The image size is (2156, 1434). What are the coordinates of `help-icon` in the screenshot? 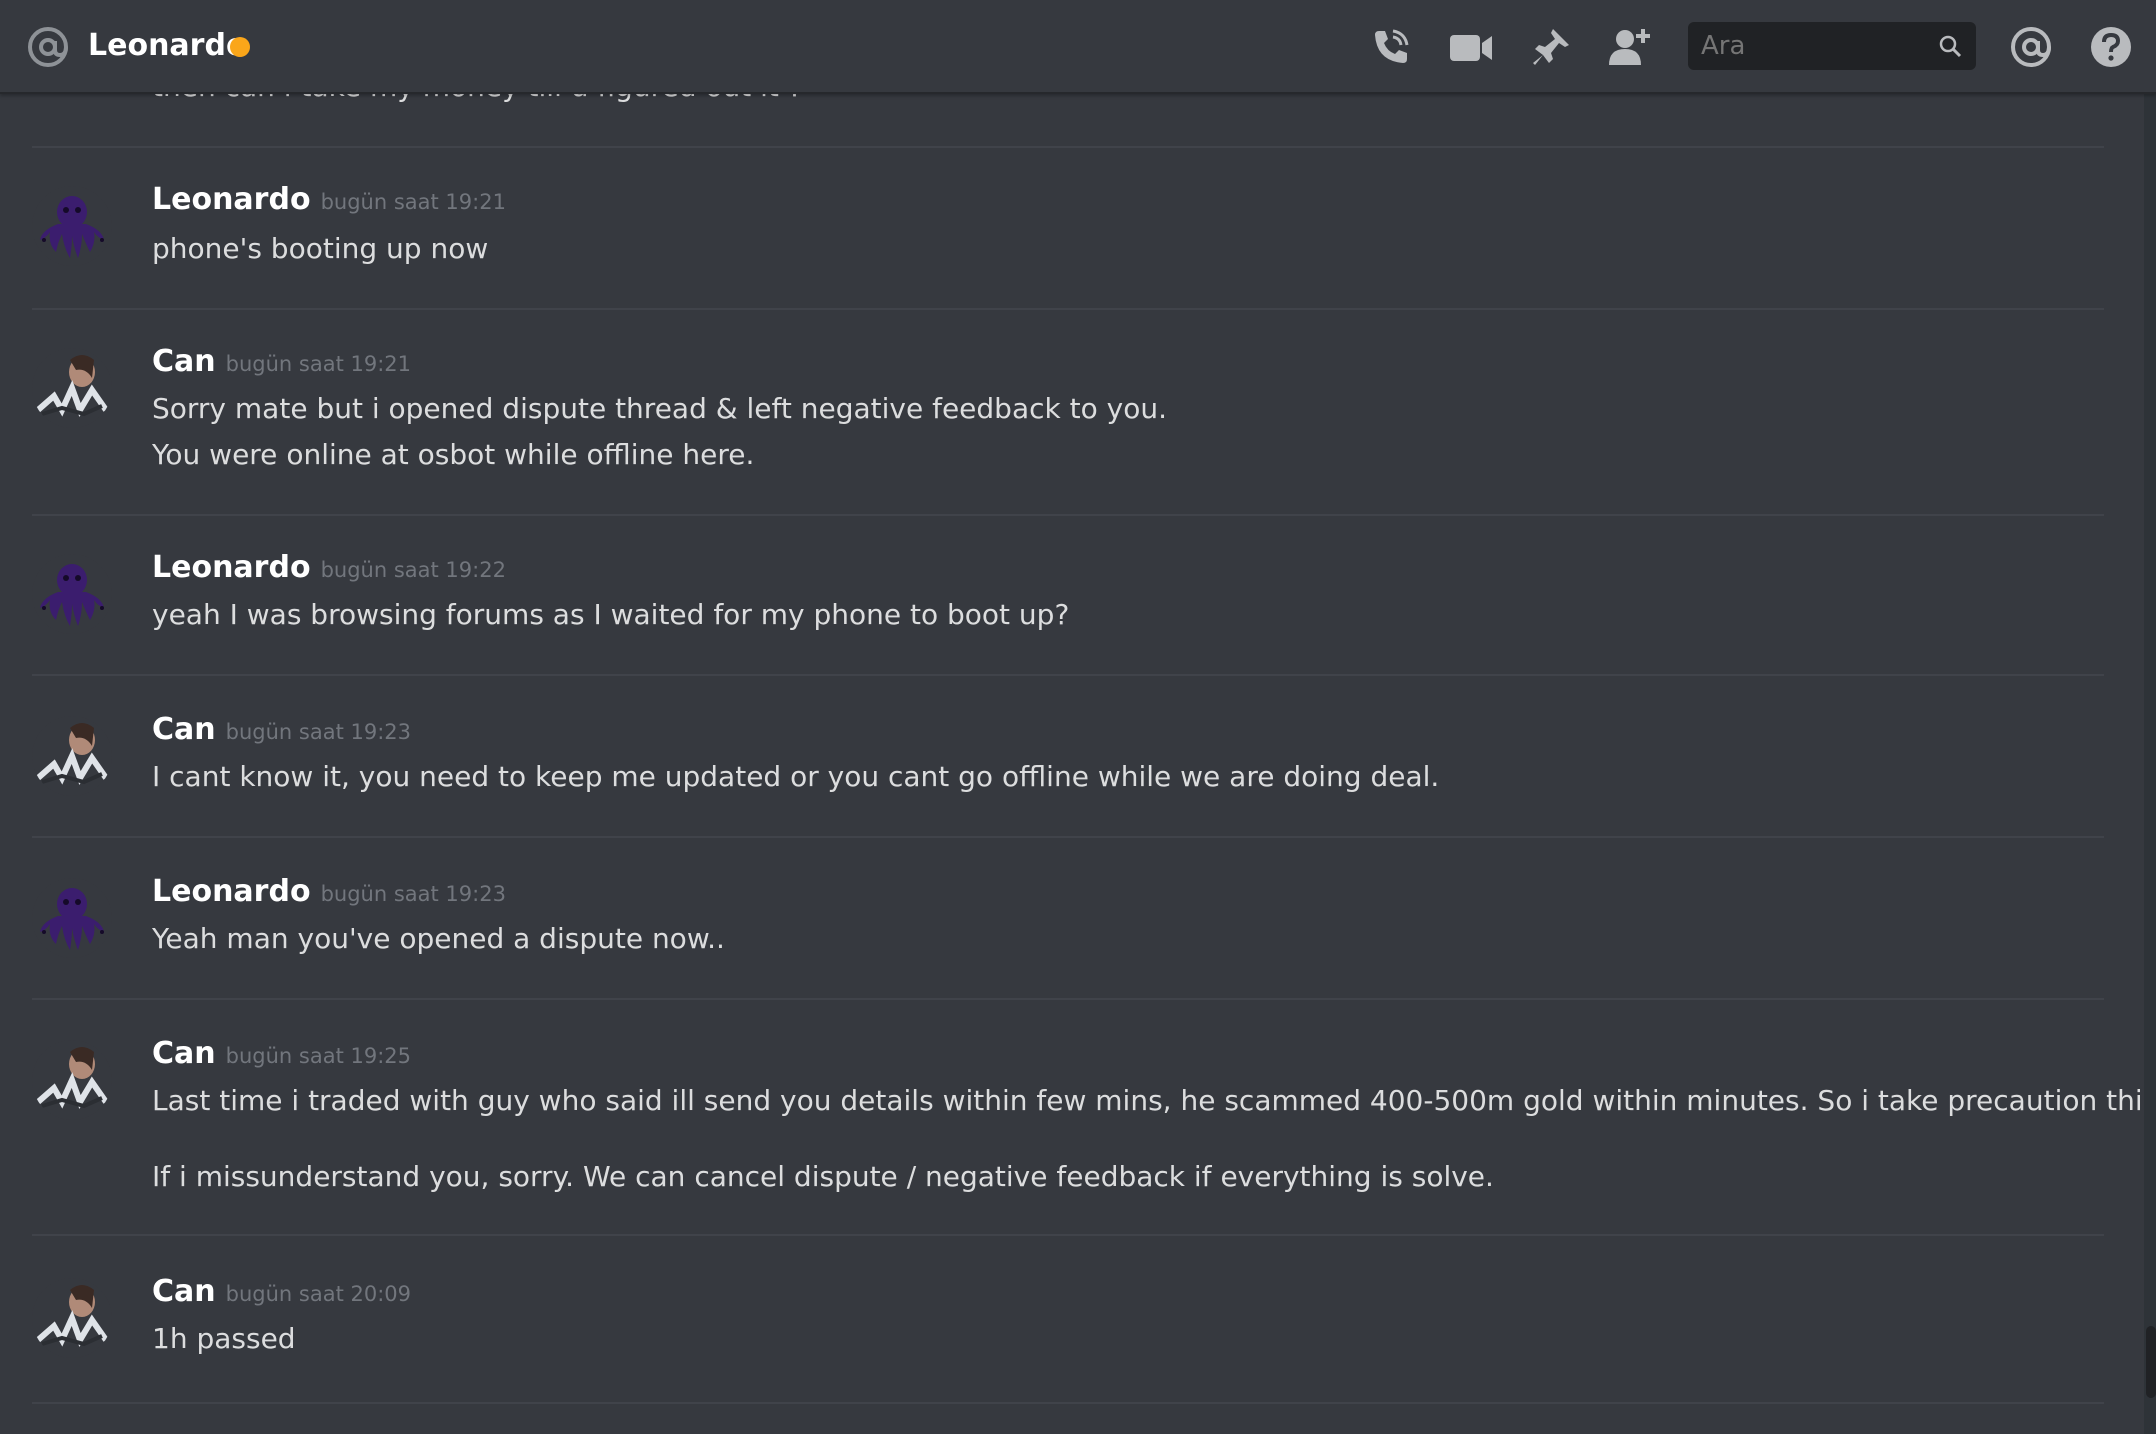 It's located at (2111, 47).